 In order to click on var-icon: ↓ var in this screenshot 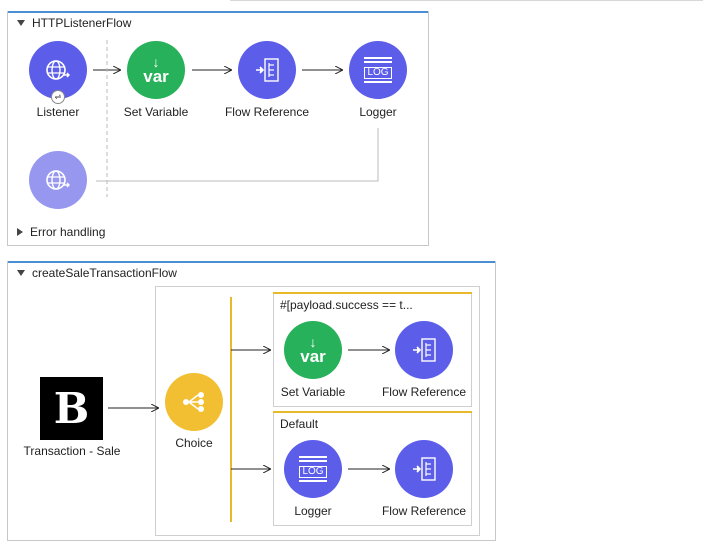, I will do `click(313, 350)`.